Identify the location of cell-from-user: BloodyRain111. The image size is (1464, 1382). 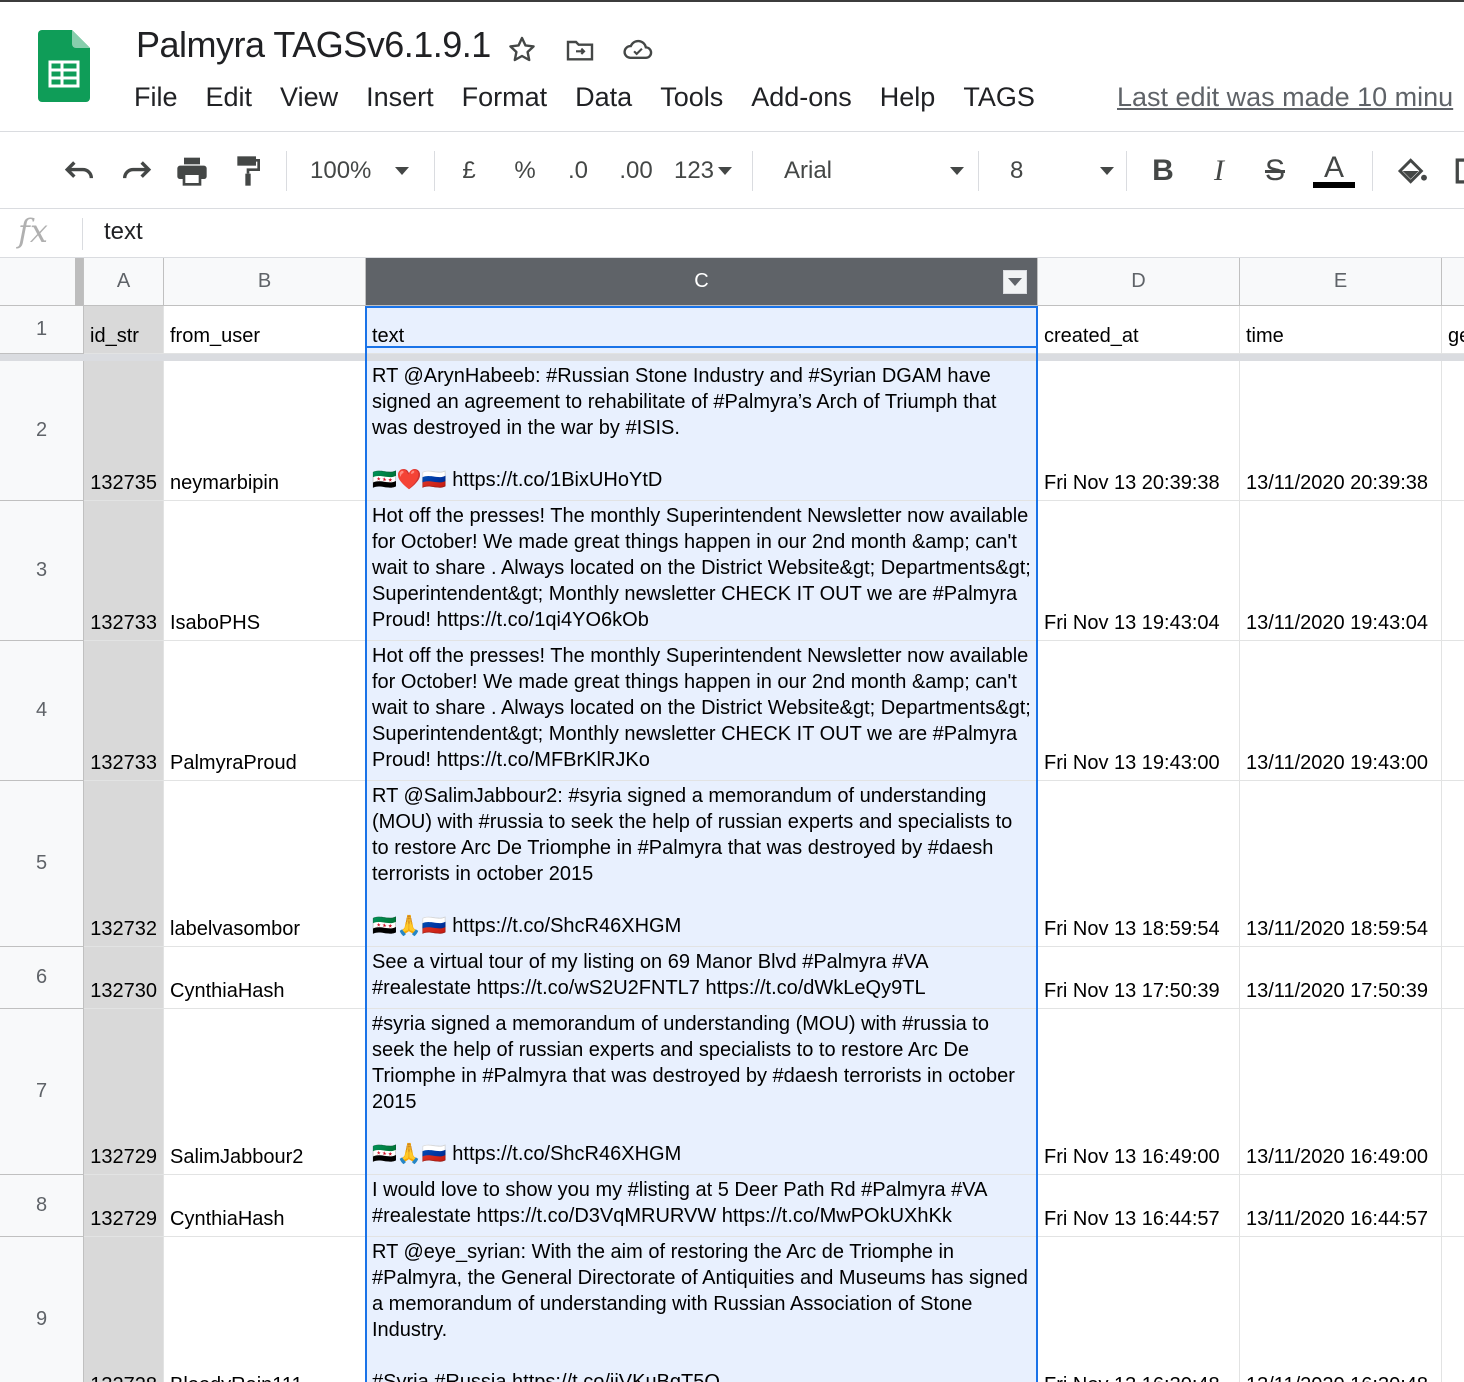
(265, 1309).